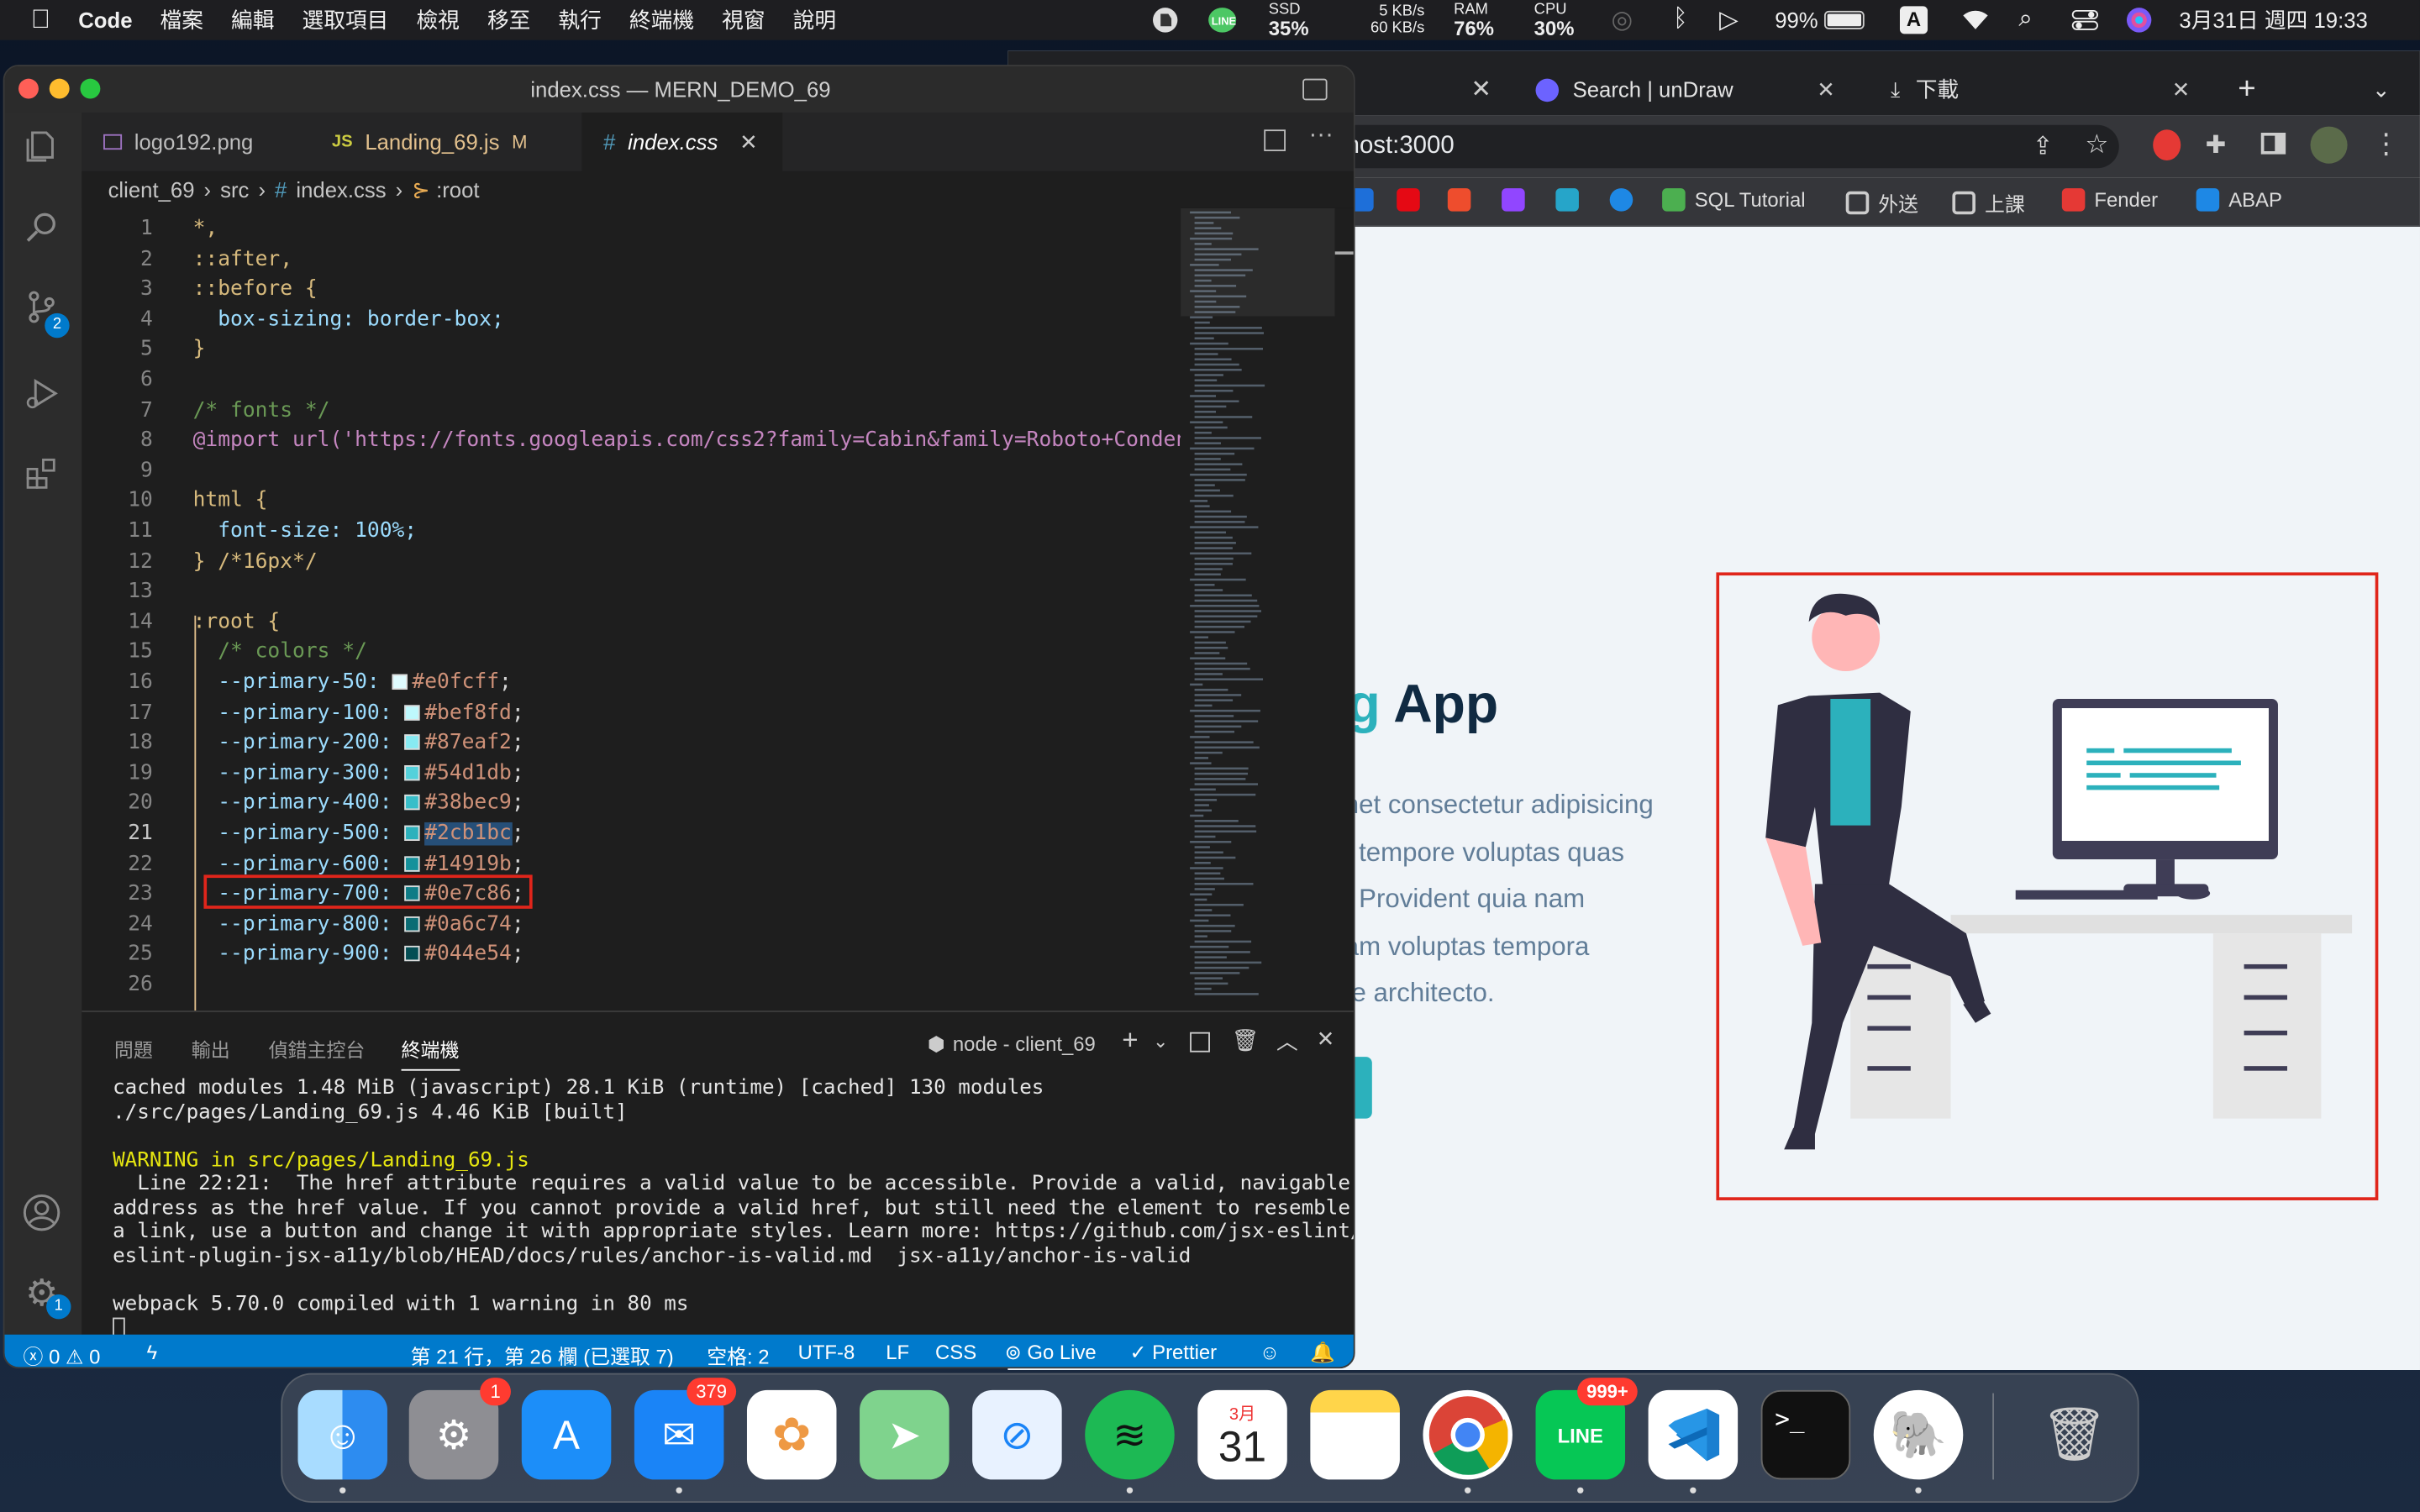 The width and height of the screenshot is (2420, 1512). What do you see at coordinates (1321, 136) in the screenshot?
I see `more-actions-icon: ···` at bounding box center [1321, 136].